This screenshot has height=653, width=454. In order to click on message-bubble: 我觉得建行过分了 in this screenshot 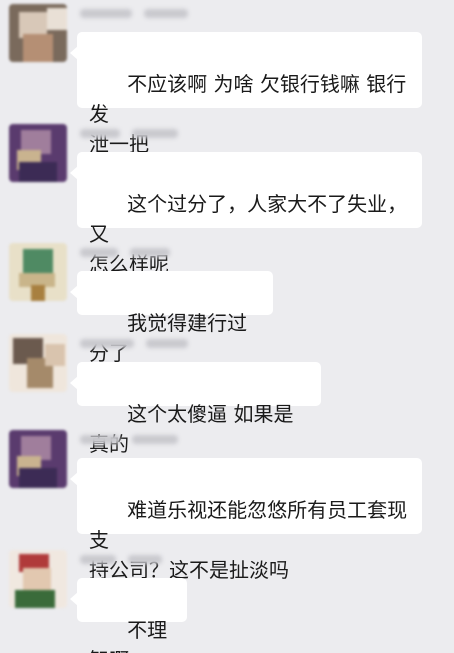, I will do `click(171, 318)`.